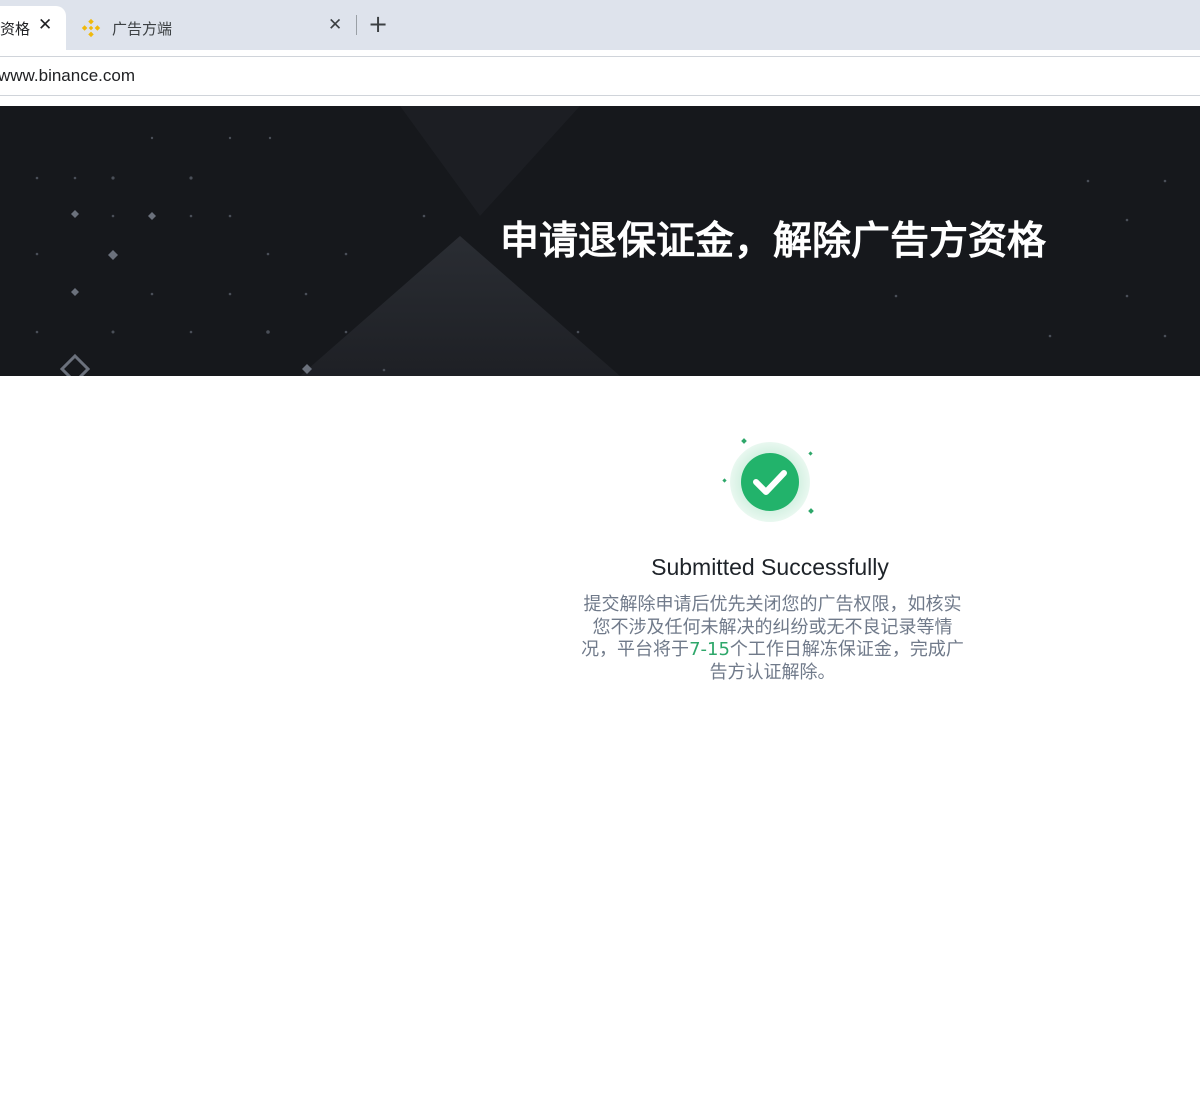  Describe the element at coordinates (600, 25) in the screenshot. I see `browser-tab-strip: 资格 ✕ 广告方端 ✕ +` at that location.